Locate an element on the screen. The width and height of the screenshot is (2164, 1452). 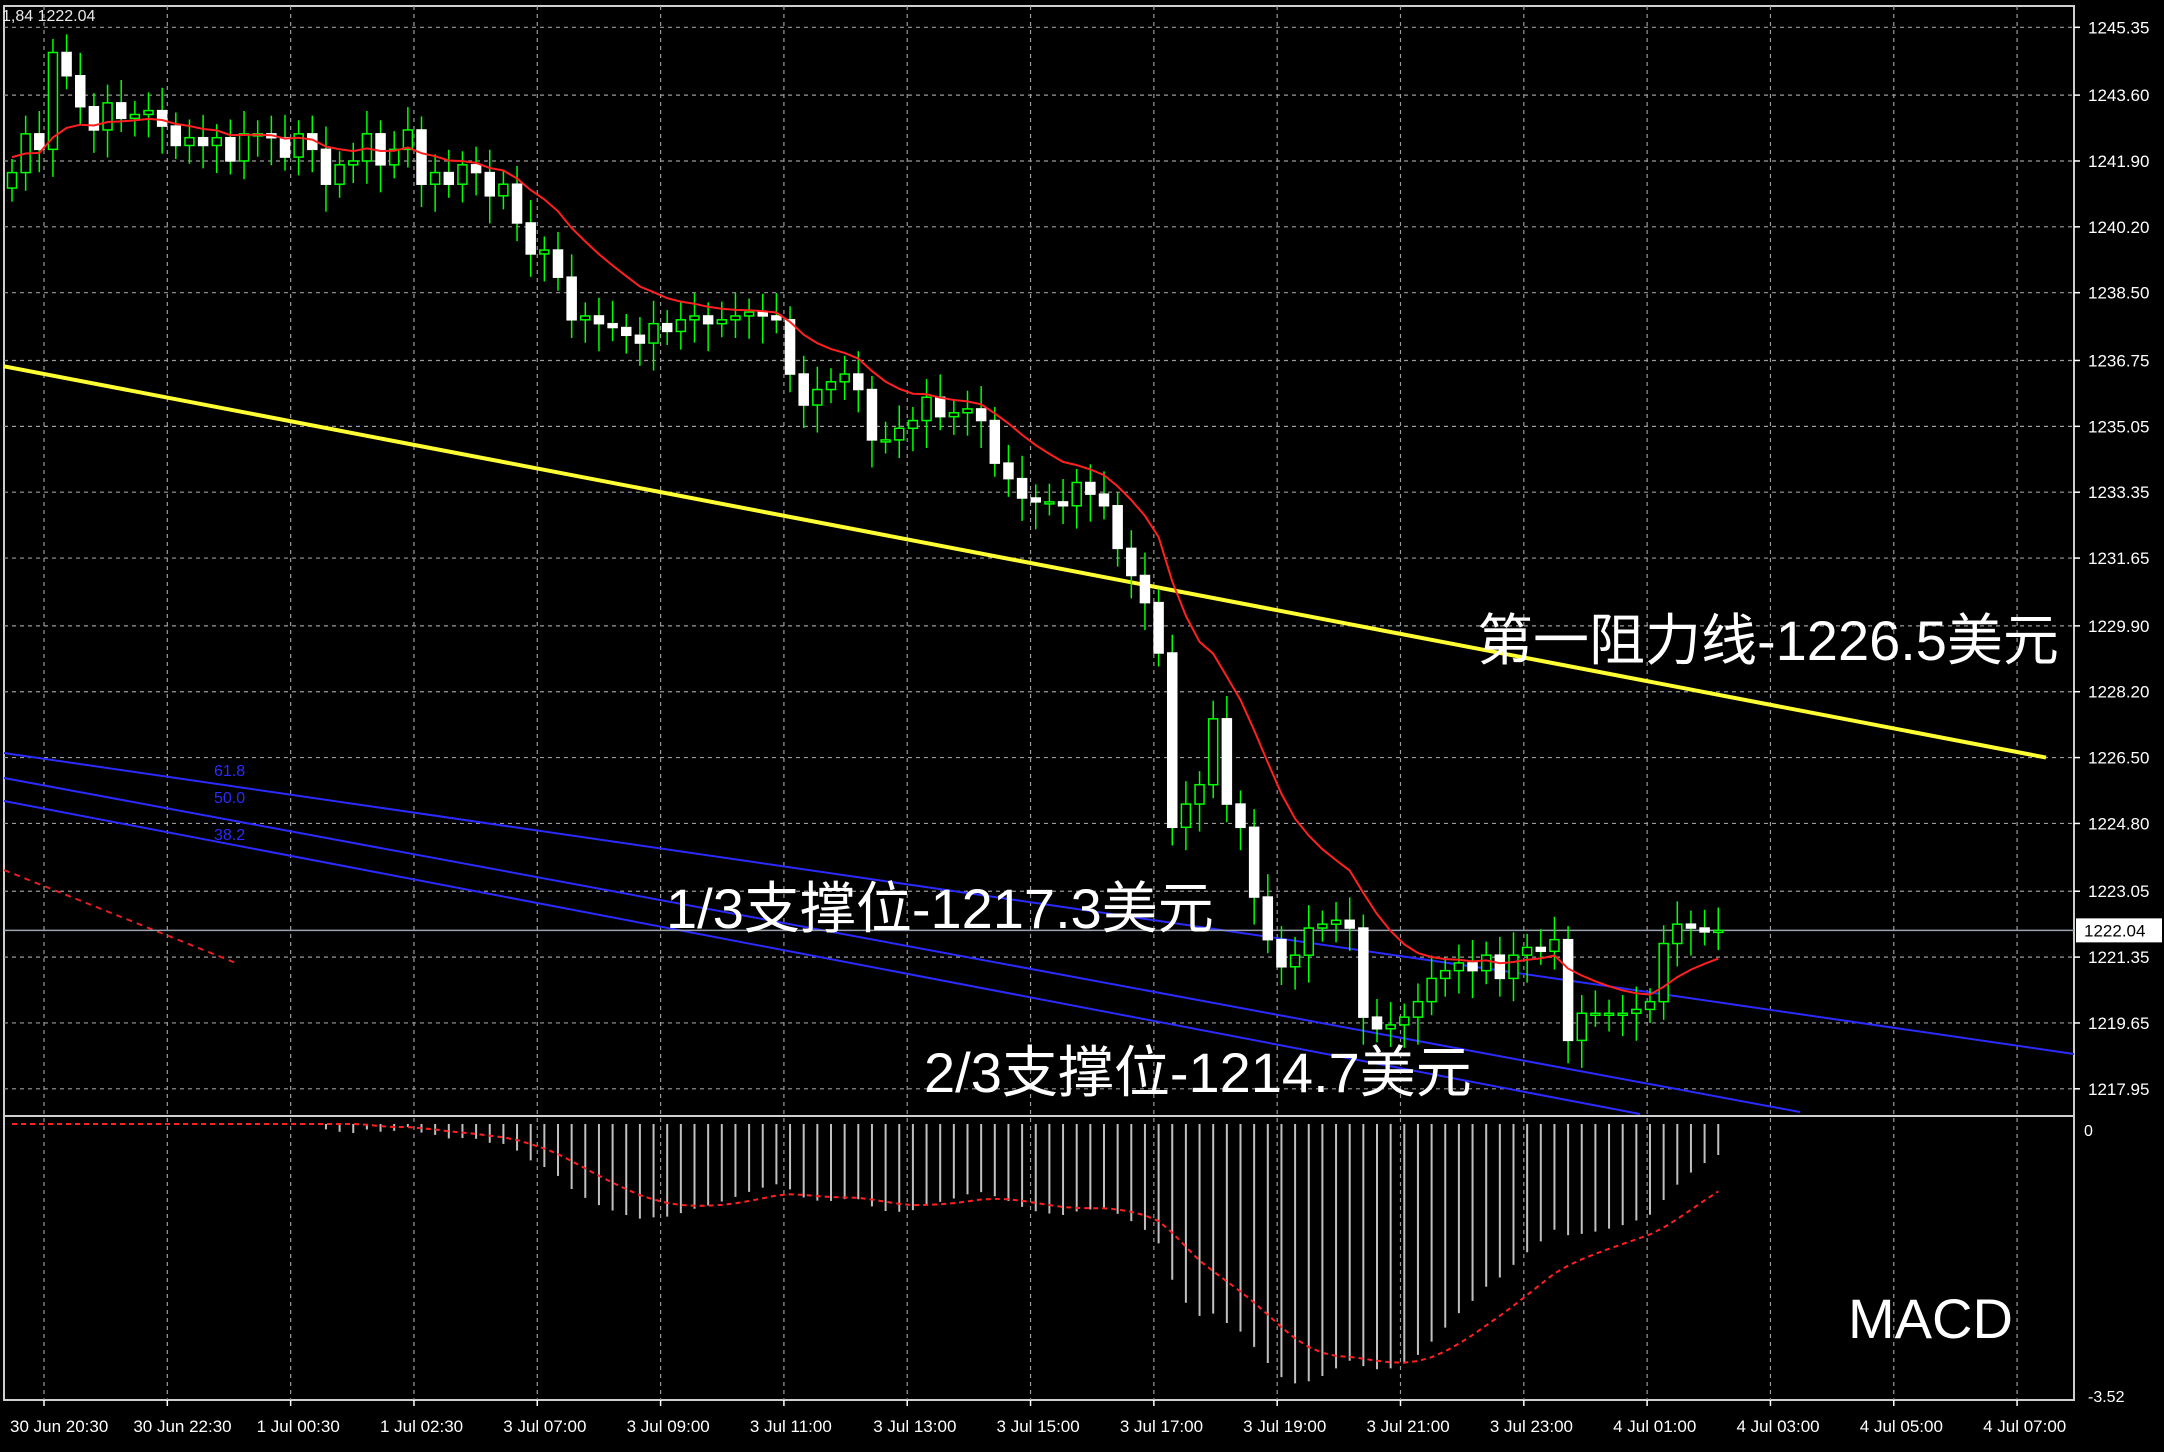
y-tick-label: 1236.75 is located at coordinates (2118, 360).